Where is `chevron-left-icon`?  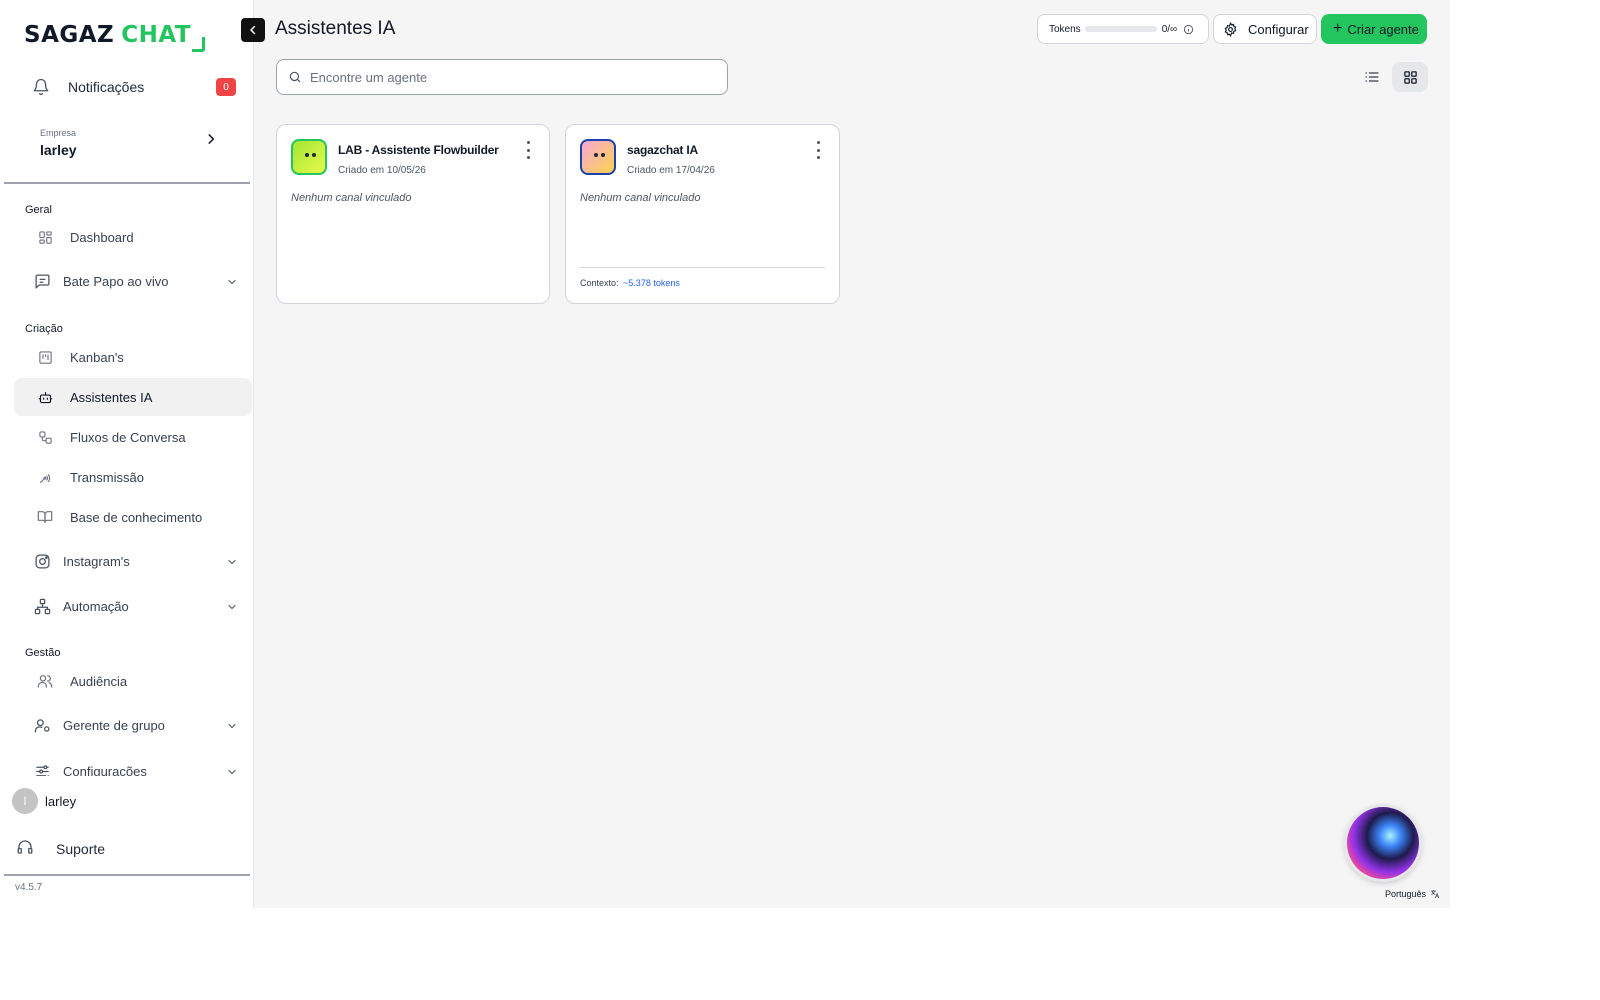
chevron-left-icon is located at coordinates (253, 30).